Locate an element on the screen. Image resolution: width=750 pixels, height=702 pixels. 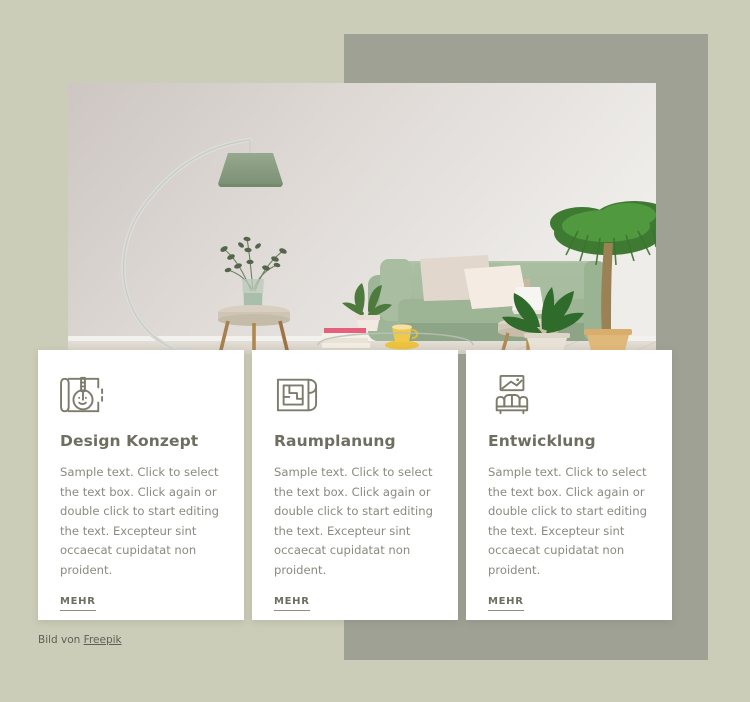
freepik-link: Freepik is located at coordinates (103, 640).